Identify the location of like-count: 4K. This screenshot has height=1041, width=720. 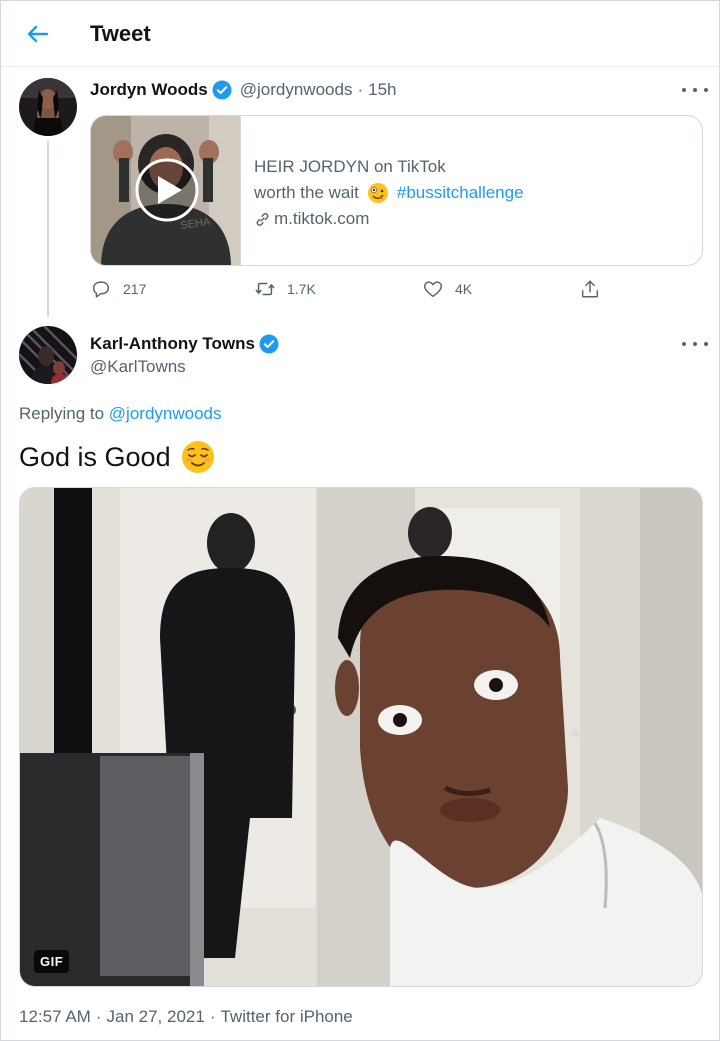
(464, 289).